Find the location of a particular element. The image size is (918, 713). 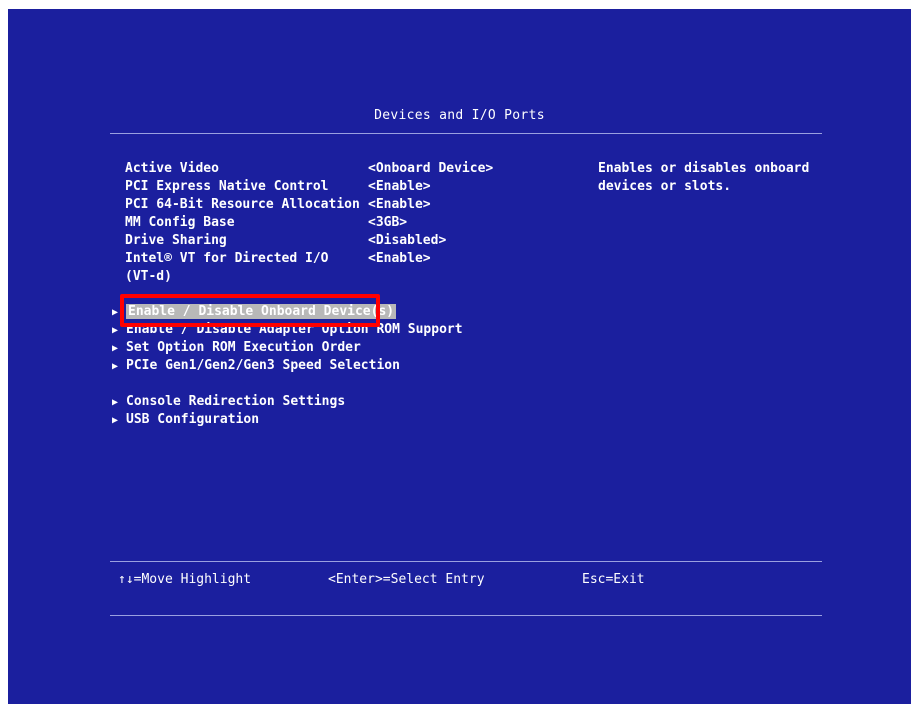

setting-pcie-native-control-label: PCI Express Native Control is located at coordinates (227, 186).